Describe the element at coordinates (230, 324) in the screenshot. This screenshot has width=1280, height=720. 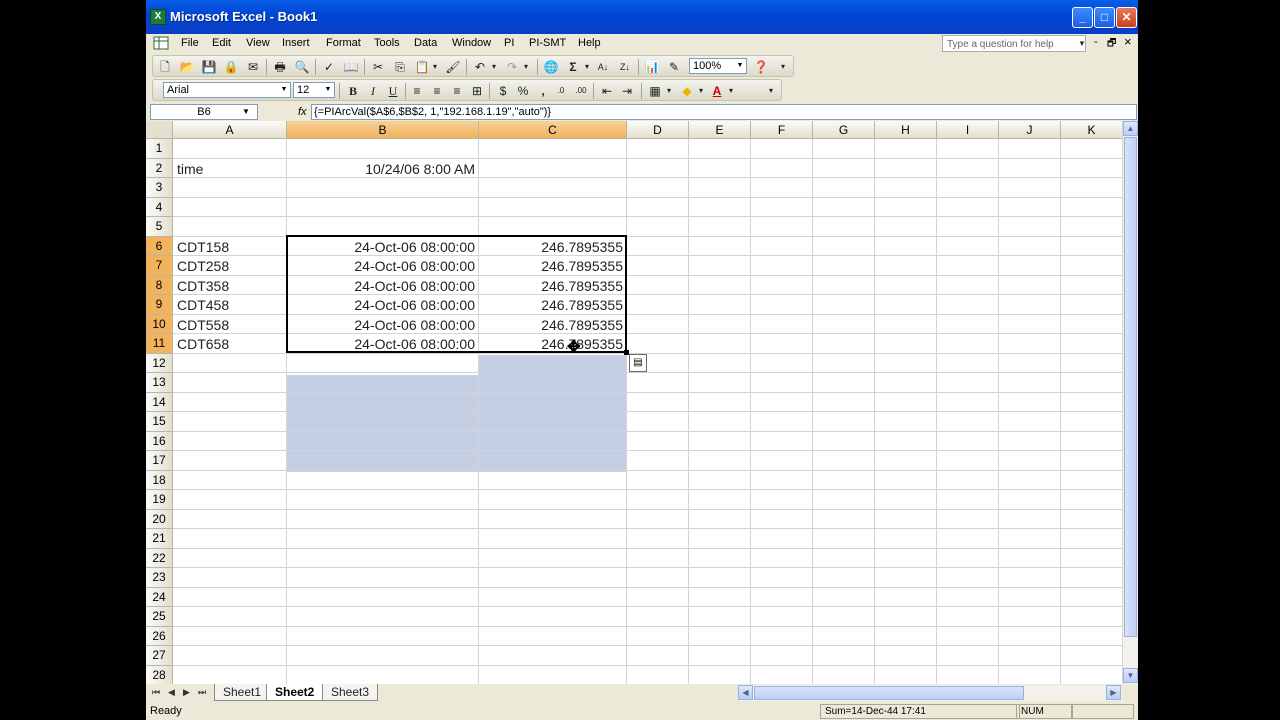
I see `cell-tag: CDT558` at that location.